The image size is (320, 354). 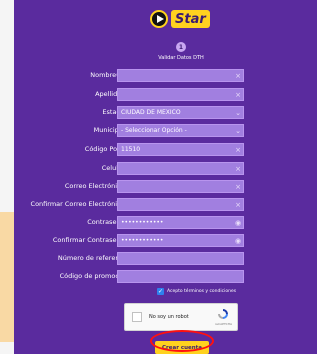 I want to click on form-row: Código Postal: 11510 ×, so click(x=166, y=149).